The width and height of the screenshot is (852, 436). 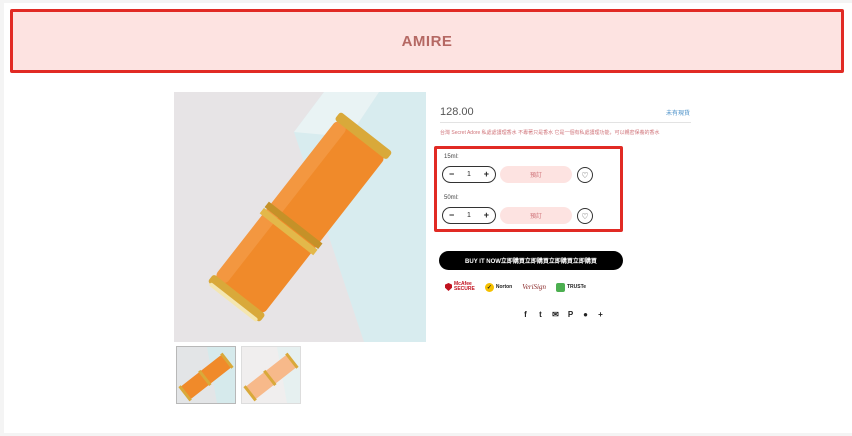 I want to click on email-icon: ✉, so click(x=555, y=314).